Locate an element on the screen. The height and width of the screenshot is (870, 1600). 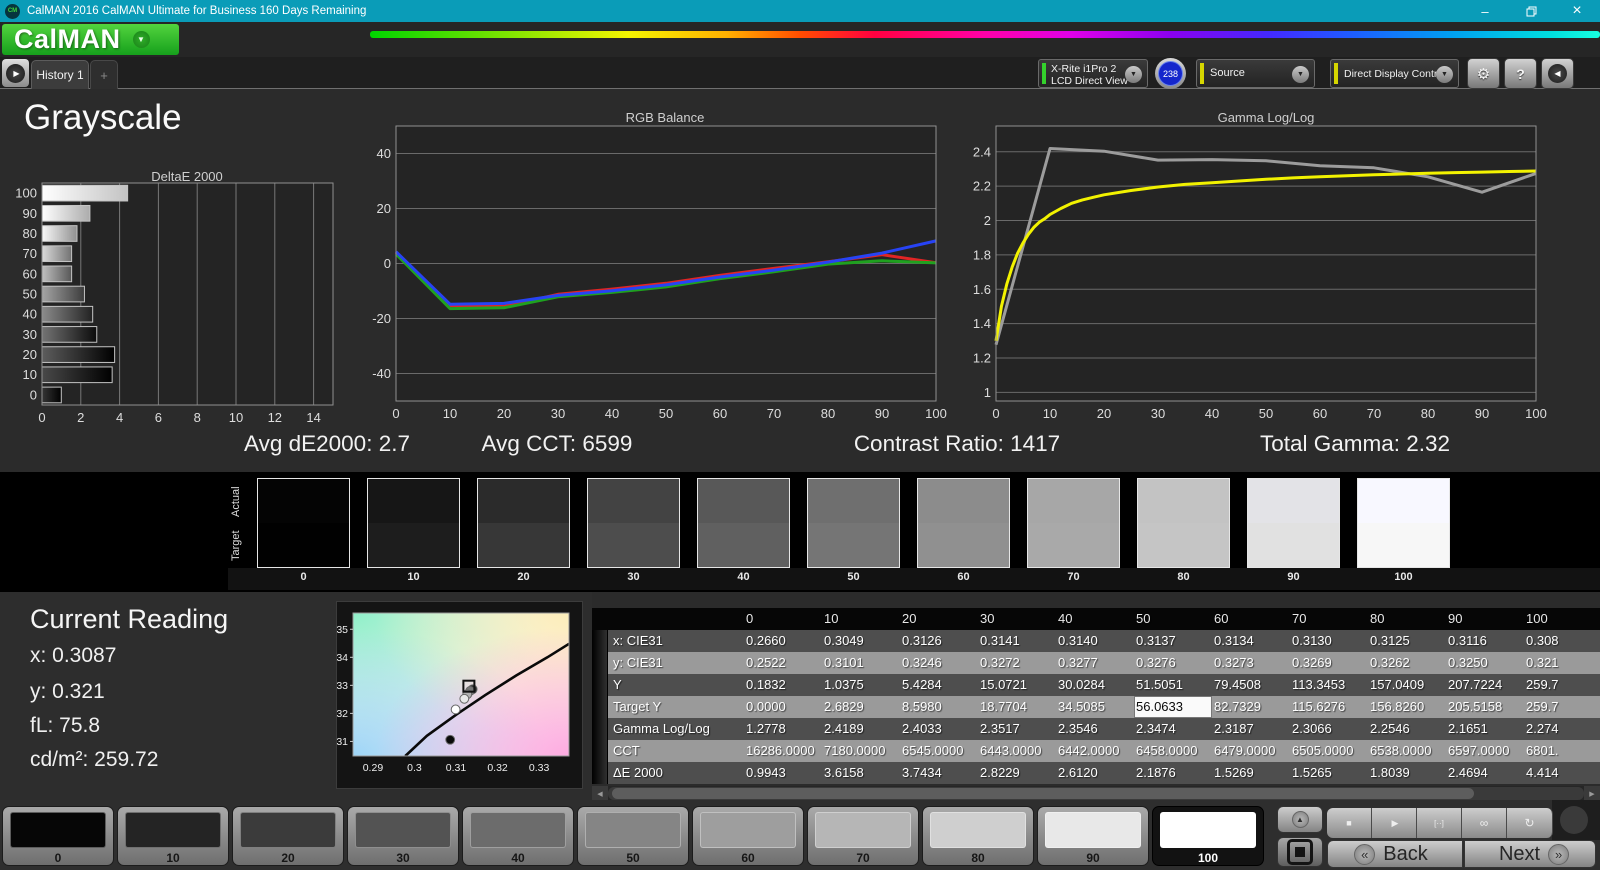
patch-button-40: 40 is located at coordinates (518, 836).